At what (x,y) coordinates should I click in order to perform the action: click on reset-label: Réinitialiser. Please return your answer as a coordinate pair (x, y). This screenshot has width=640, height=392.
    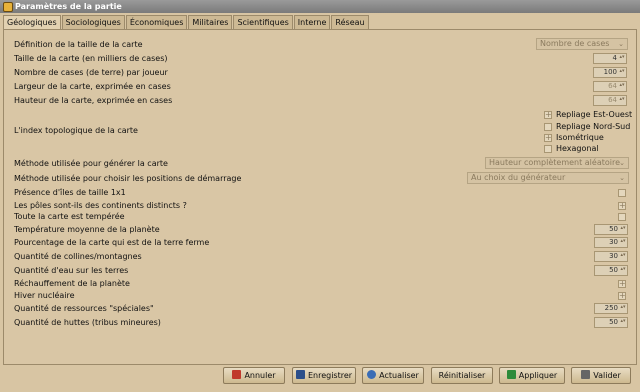
    Looking at the image, I should click on (462, 375).